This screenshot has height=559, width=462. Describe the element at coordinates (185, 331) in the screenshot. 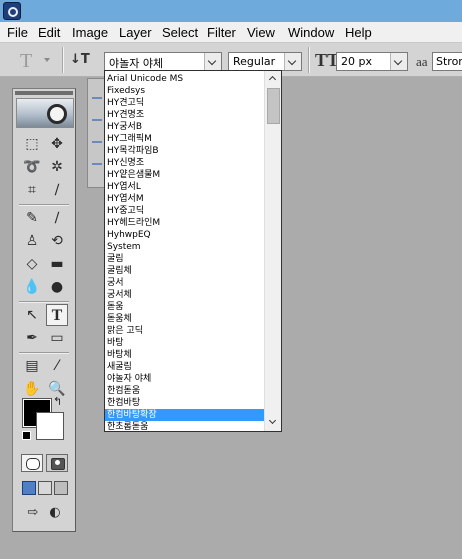

I see `font-list-item: 맑은 고딕` at that location.